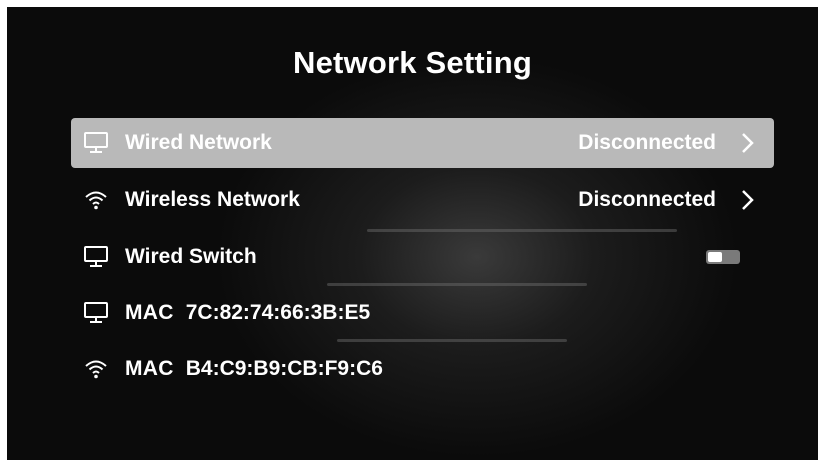 This screenshot has width=825, height=467. Describe the element at coordinates (715, 257) in the screenshot. I see `toggle-knob` at that location.